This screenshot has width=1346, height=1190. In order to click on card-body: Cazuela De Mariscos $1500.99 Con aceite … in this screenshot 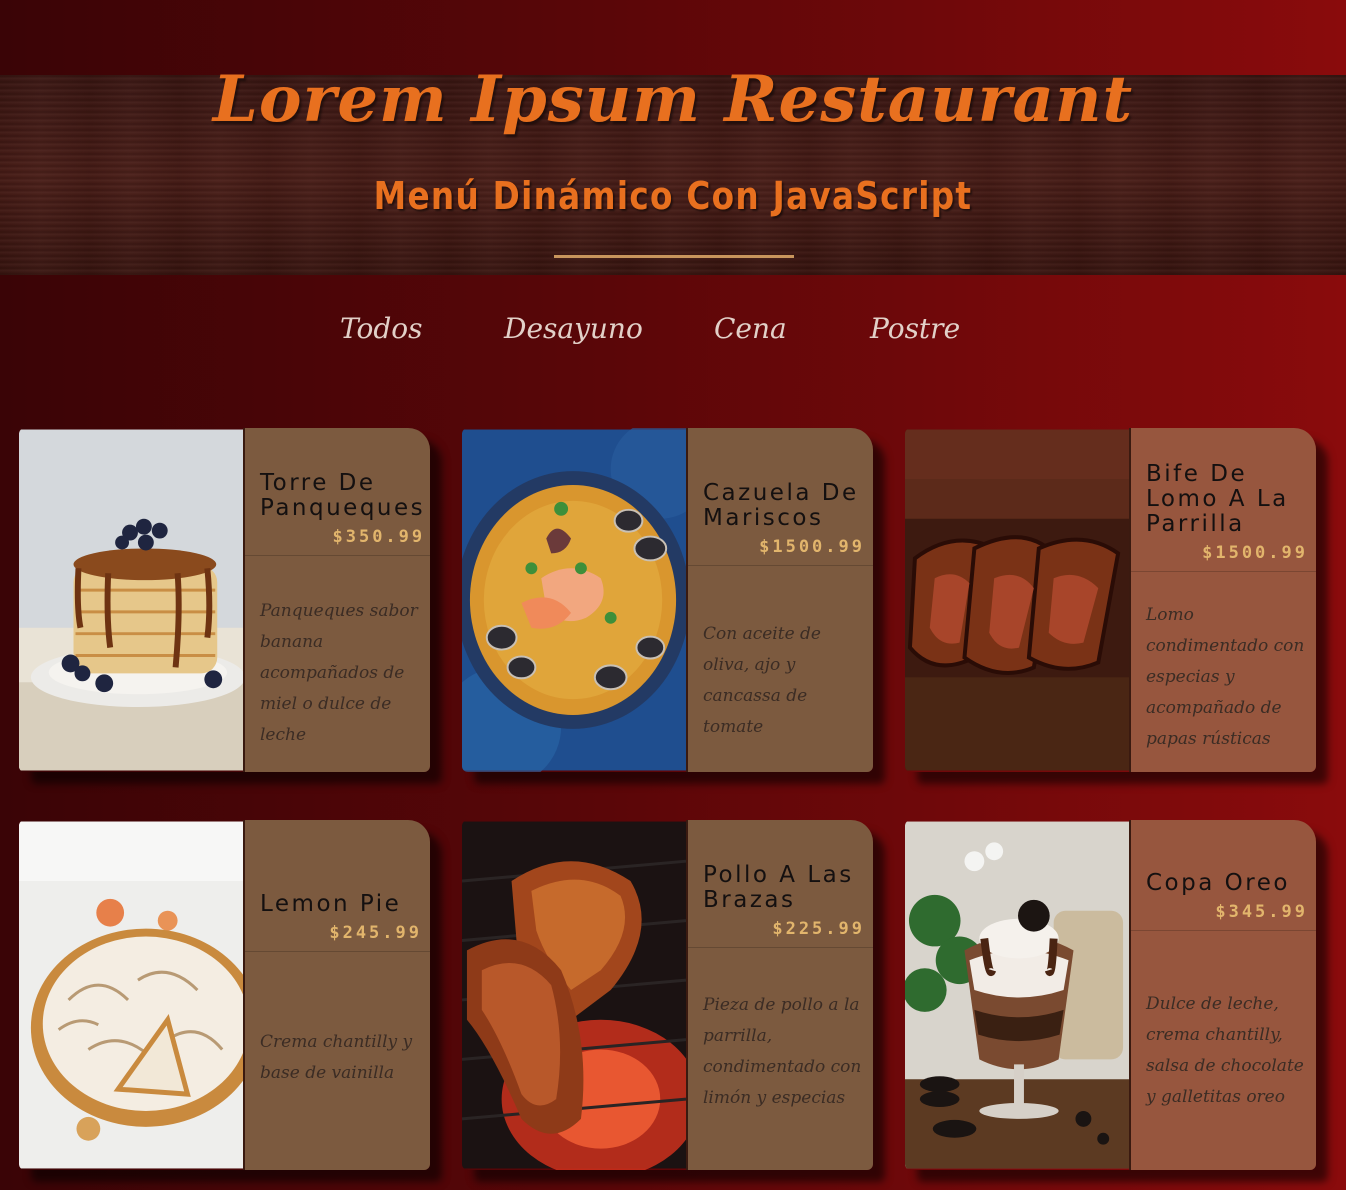, I will do `click(780, 600)`.